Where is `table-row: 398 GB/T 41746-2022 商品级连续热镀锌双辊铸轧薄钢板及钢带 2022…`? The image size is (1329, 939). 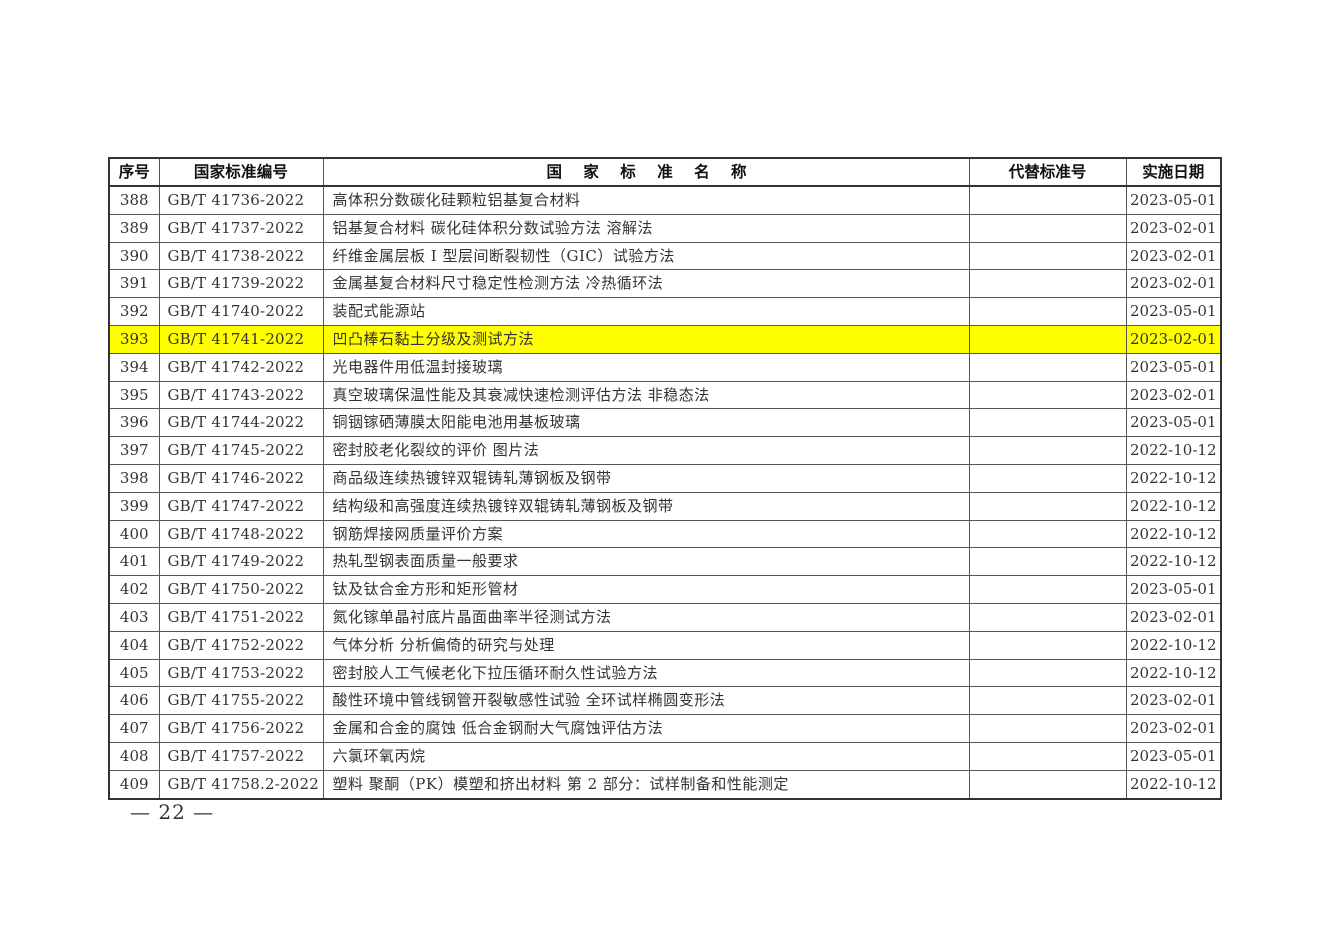
table-row: 398 GB/T 41746-2022 商品级连续热镀锌双辊铸轧薄钢板及钢带 2022… is located at coordinates (665, 478).